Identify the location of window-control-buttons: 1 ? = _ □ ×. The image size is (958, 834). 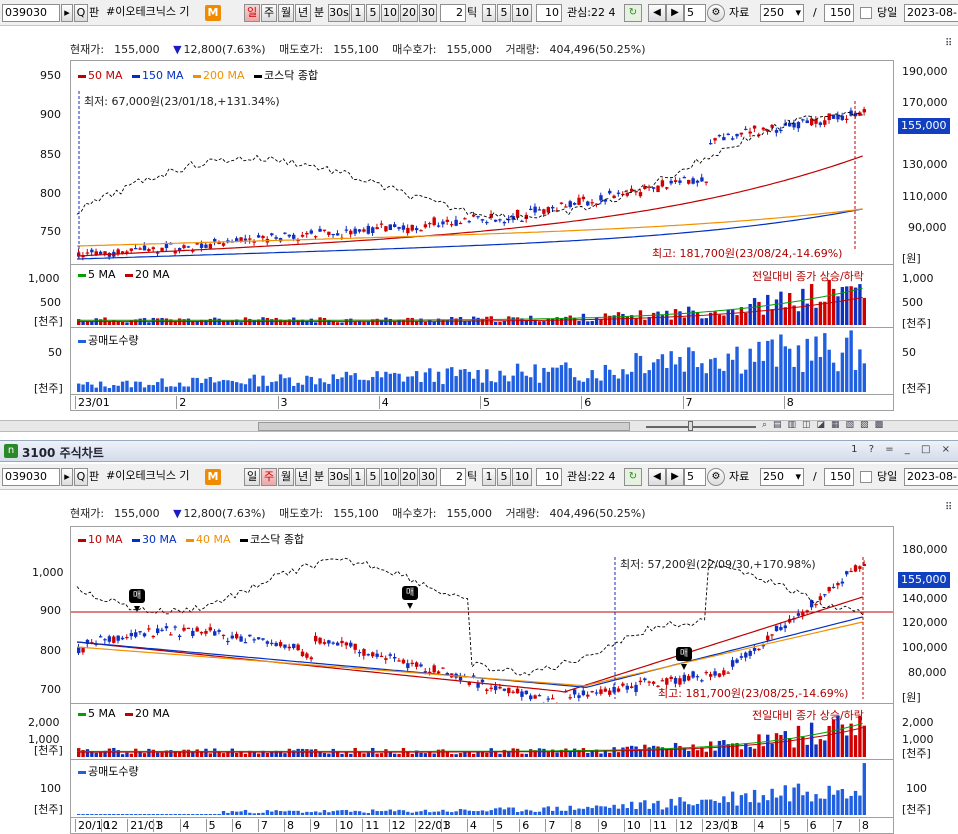
(902, 449).